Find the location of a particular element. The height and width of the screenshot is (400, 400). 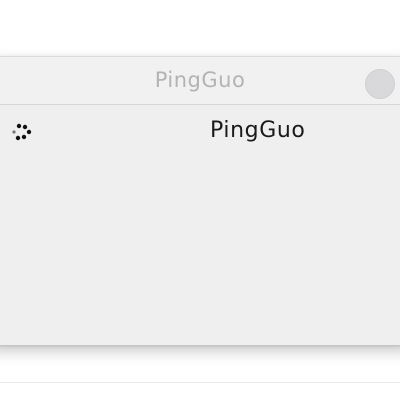

window-control-button is located at coordinates (380, 84).